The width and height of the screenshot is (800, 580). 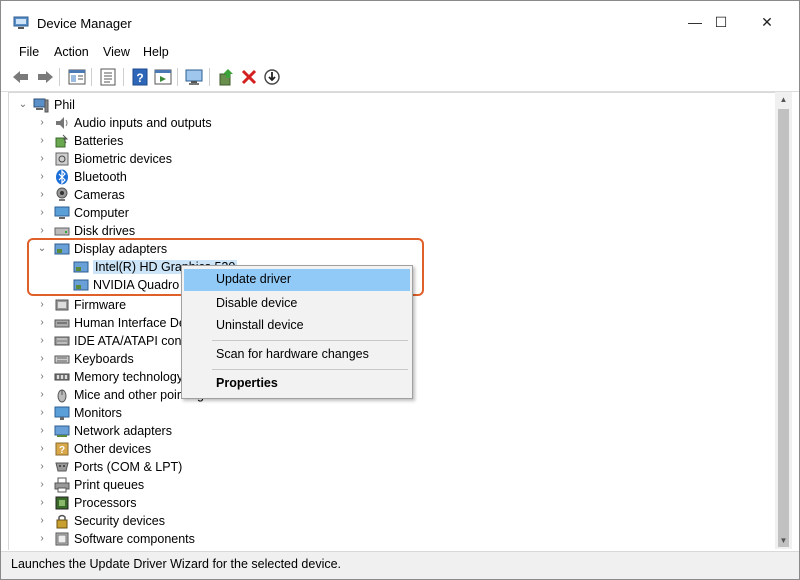 What do you see at coordinates (297, 280) in the screenshot?
I see `context-menu-update-driver: Update driver` at bounding box center [297, 280].